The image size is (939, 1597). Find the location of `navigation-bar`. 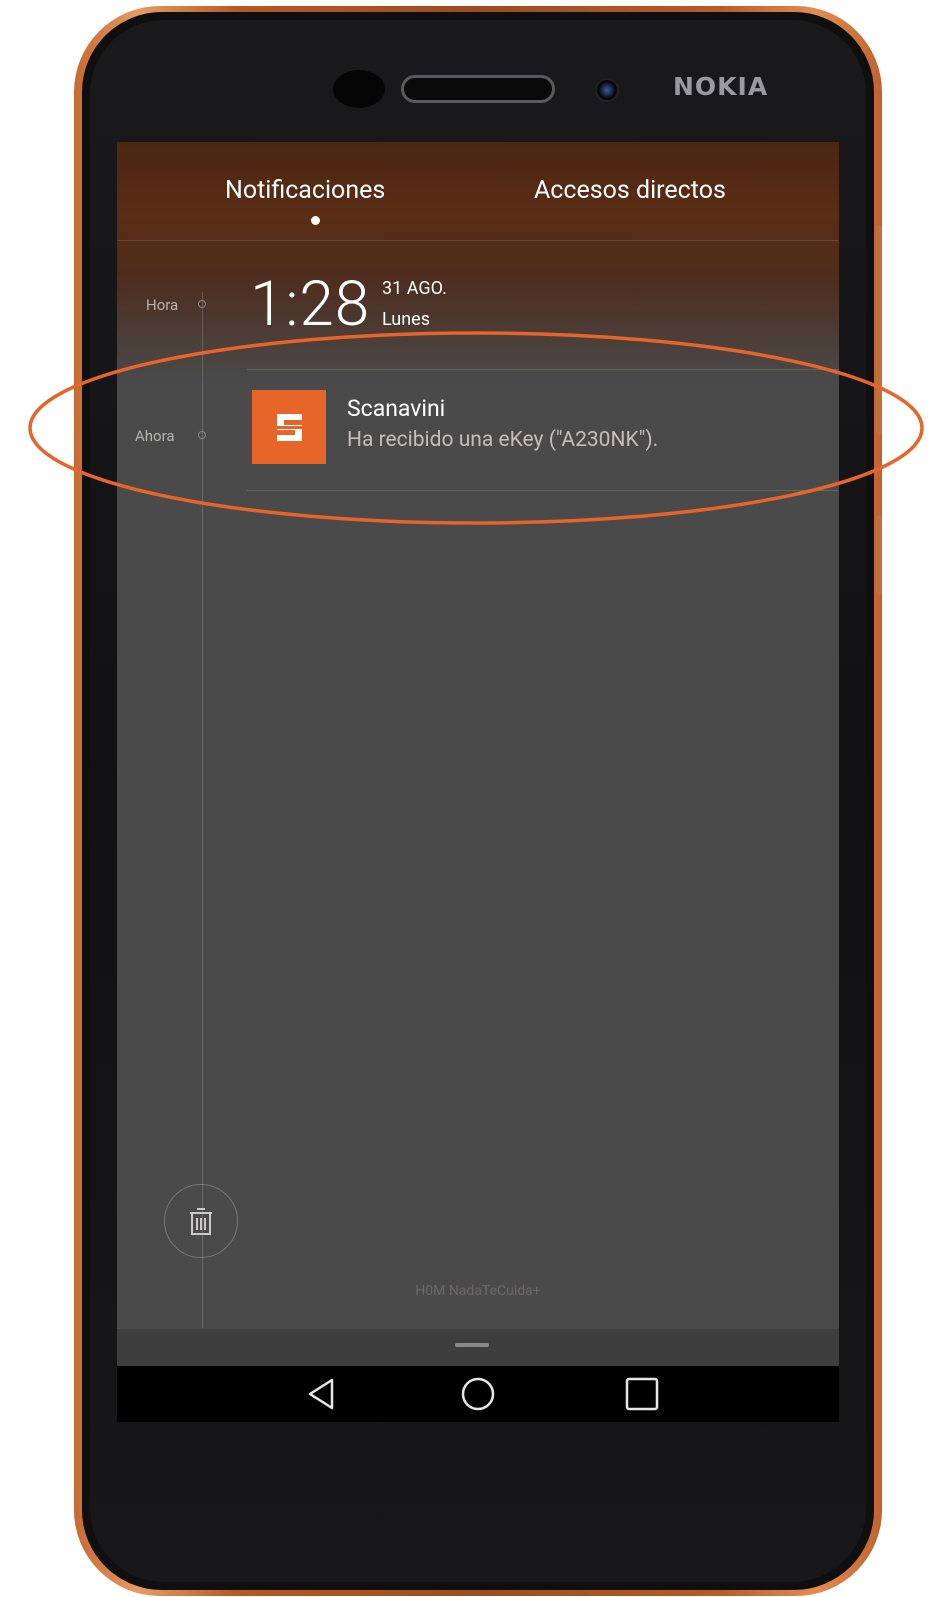

navigation-bar is located at coordinates (478, 1394).